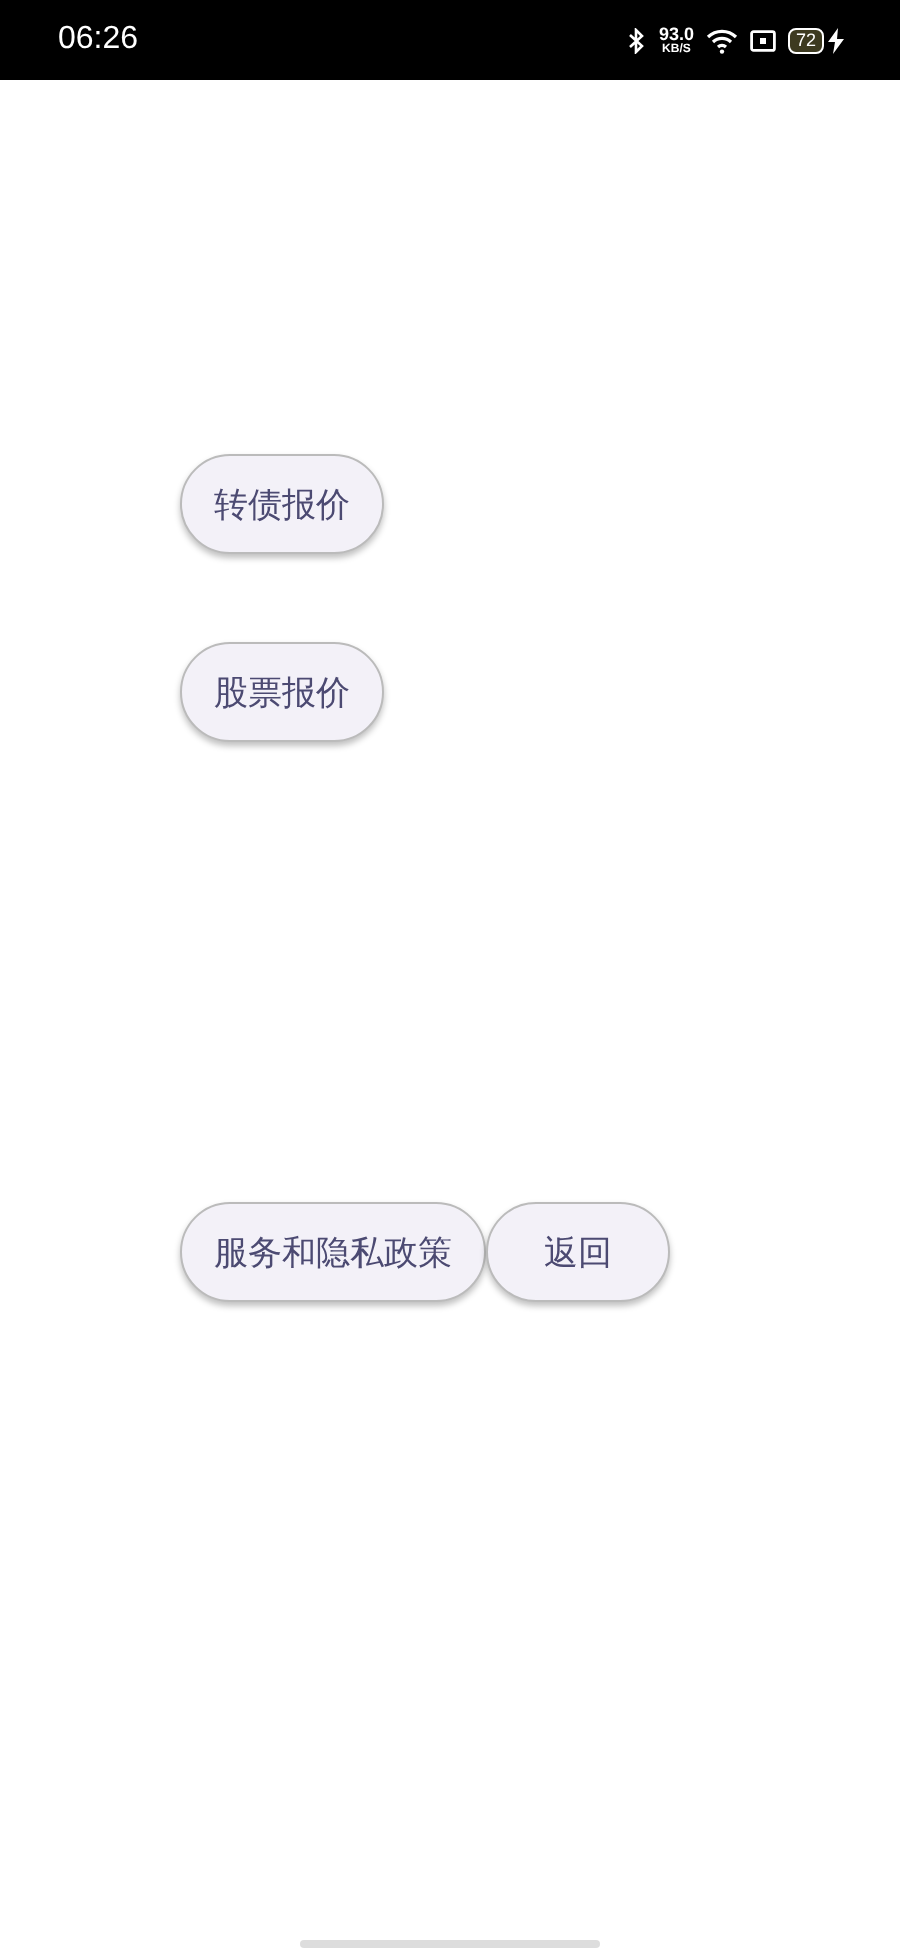 Image resolution: width=900 pixels, height=1950 pixels. I want to click on status-time: 06:26, so click(98, 40).